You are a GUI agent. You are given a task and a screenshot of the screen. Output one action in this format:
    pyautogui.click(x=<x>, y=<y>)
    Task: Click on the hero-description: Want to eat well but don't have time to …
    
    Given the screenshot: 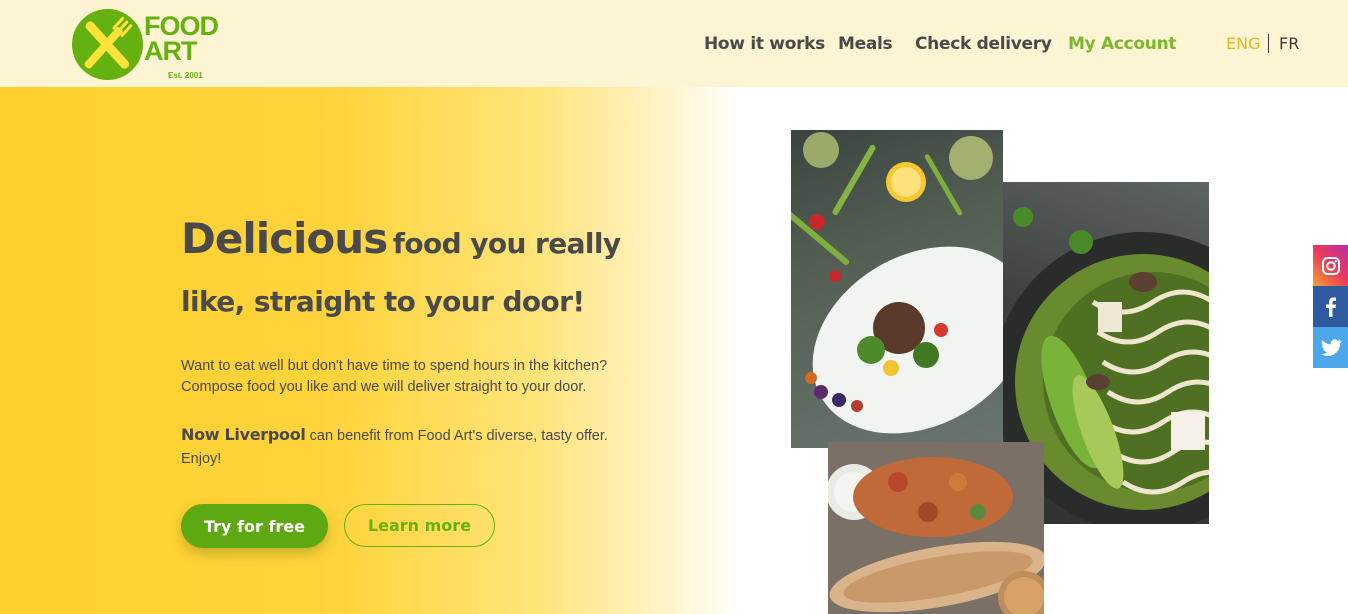 What is the action you would take?
    pyautogui.click(x=394, y=376)
    